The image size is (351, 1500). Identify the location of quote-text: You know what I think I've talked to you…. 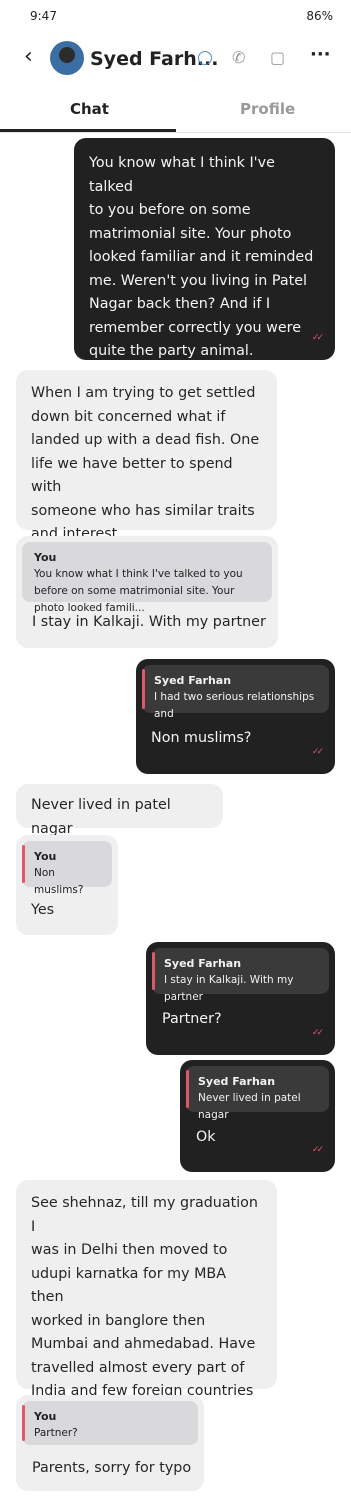
(138, 591).